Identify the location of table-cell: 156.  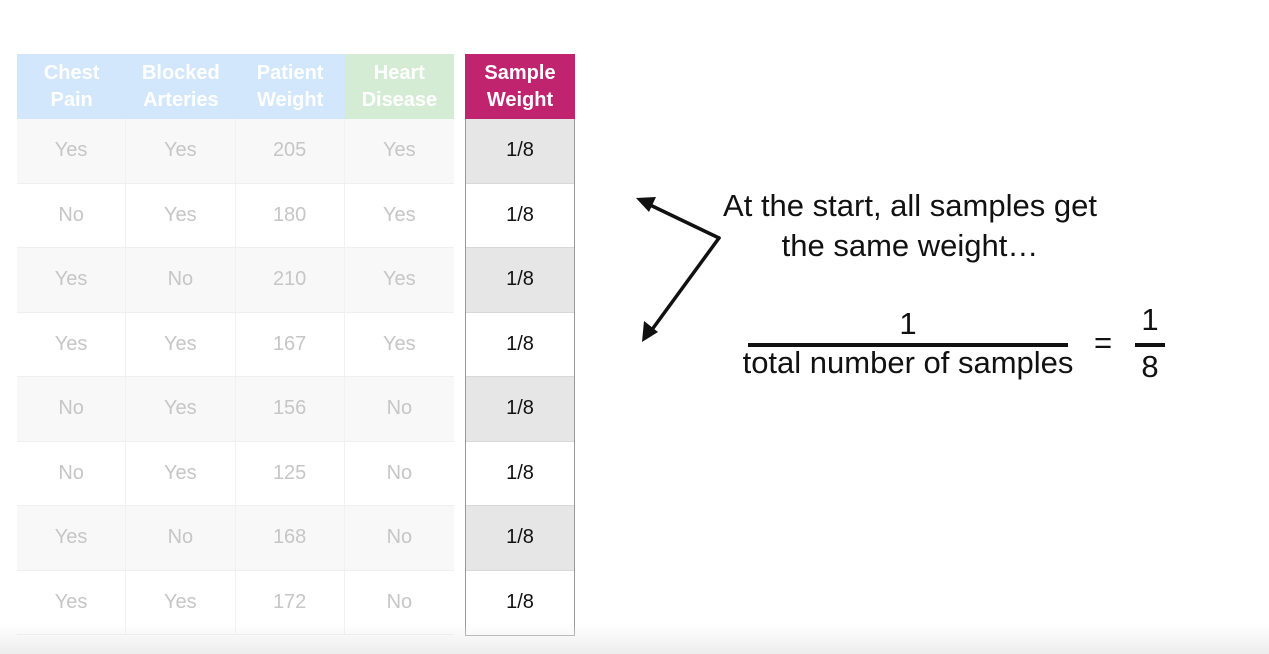
(290, 409).